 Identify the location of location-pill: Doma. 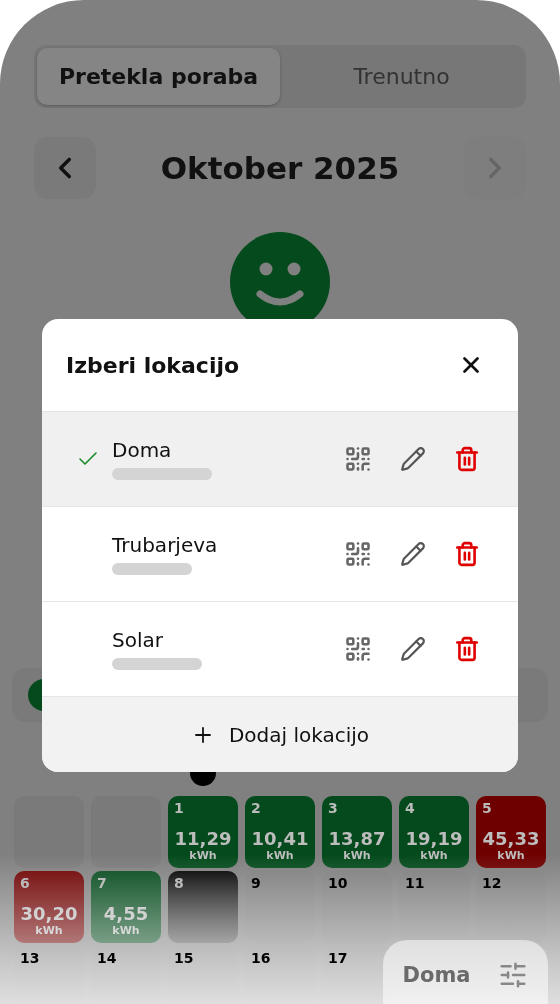
(465, 972).